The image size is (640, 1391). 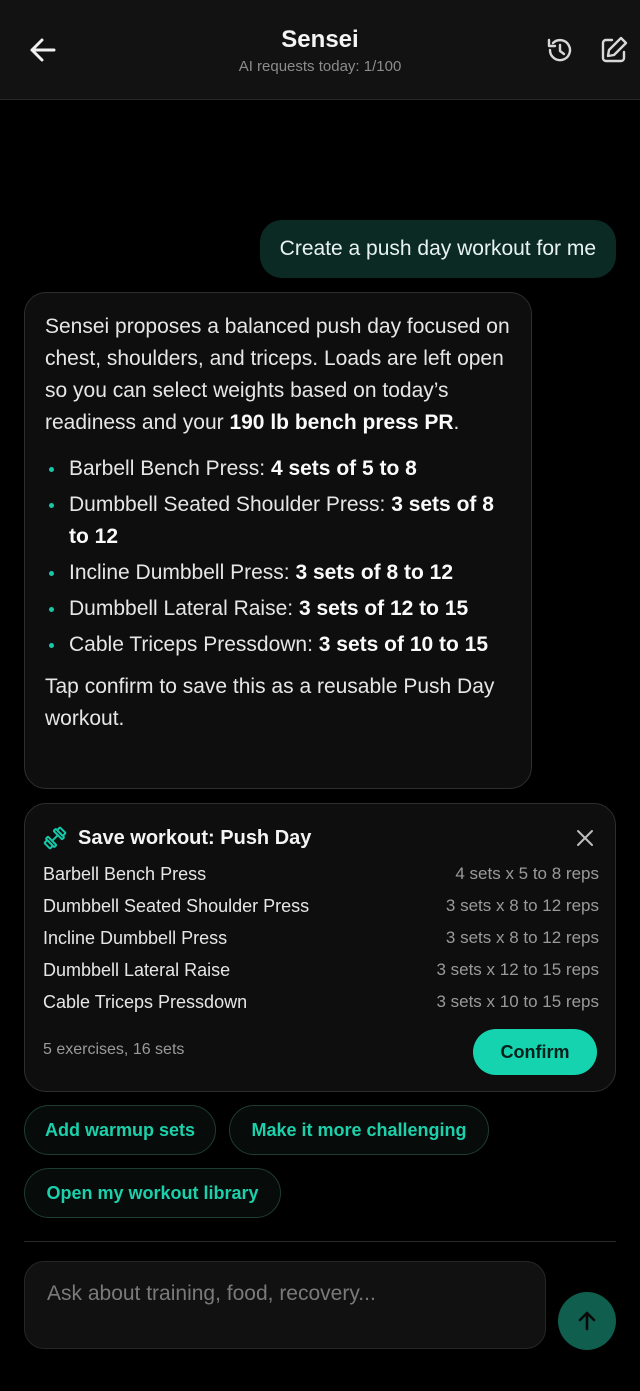 I want to click on edit-icon, so click(x=614, y=49).